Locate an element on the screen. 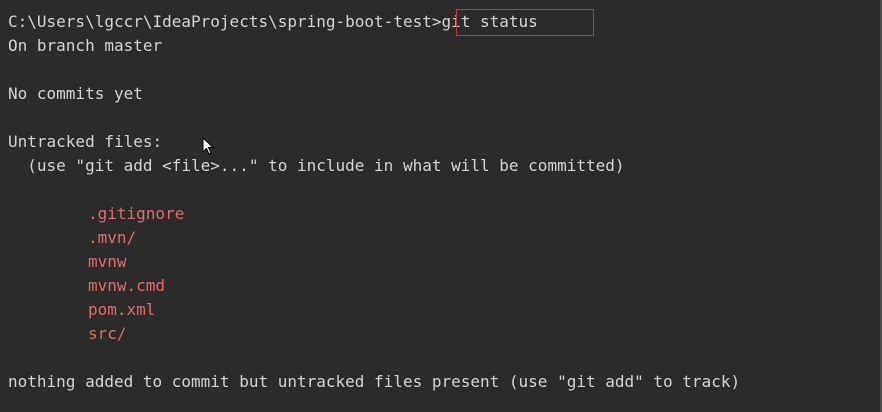 This screenshot has width=882, height=412. mouse-pointer-icon is located at coordinates (208, 146).